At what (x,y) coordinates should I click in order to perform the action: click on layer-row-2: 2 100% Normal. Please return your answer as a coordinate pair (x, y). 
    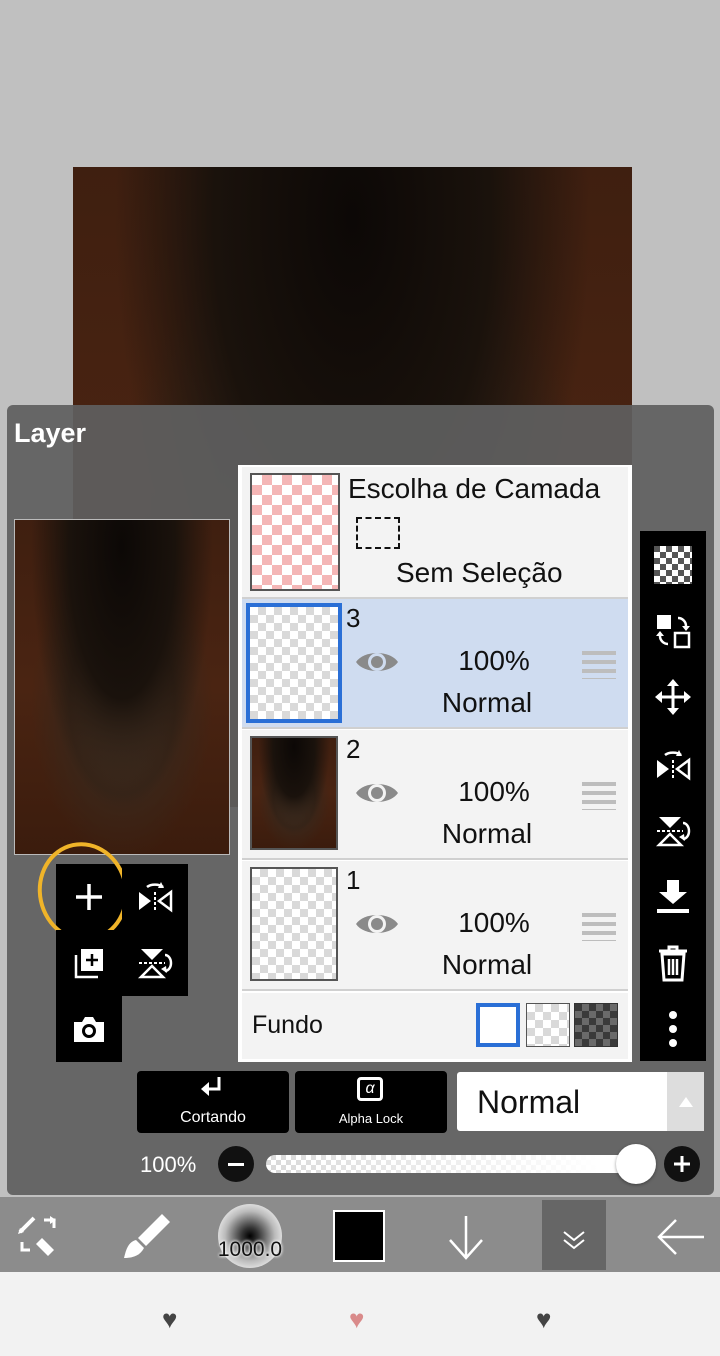
    Looking at the image, I should click on (435, 795).